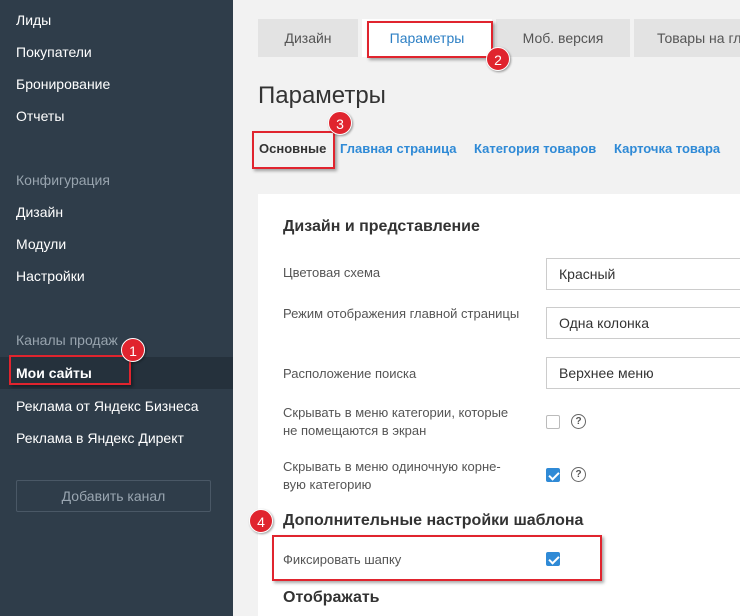  Describe the element at coordinates (261, 521) in the screenshot. I see `annotation-badge-4: 4` at that location.